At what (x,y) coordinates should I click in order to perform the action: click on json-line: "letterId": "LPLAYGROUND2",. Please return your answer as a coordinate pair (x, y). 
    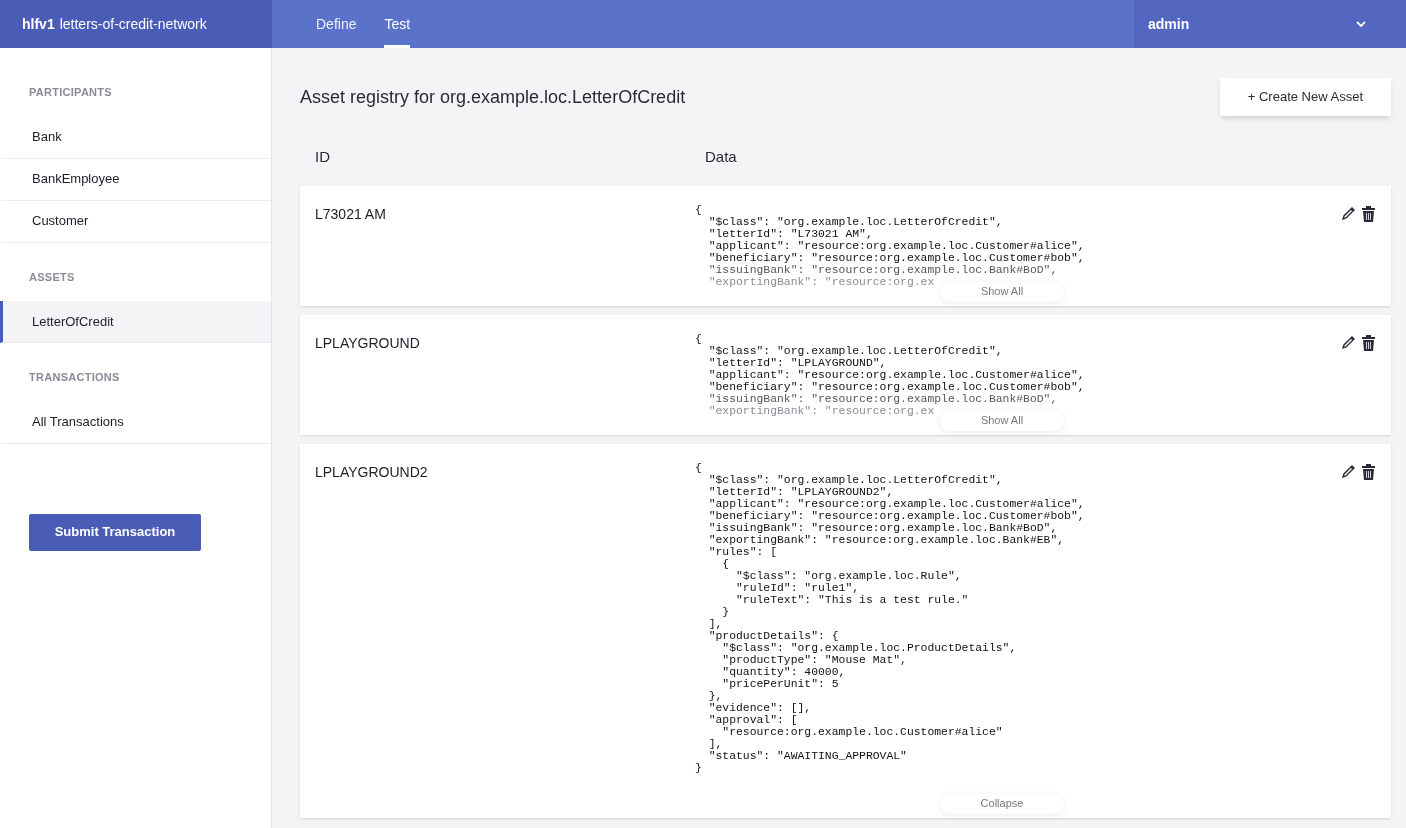
    Looking at the image, I should click on (800, 491).